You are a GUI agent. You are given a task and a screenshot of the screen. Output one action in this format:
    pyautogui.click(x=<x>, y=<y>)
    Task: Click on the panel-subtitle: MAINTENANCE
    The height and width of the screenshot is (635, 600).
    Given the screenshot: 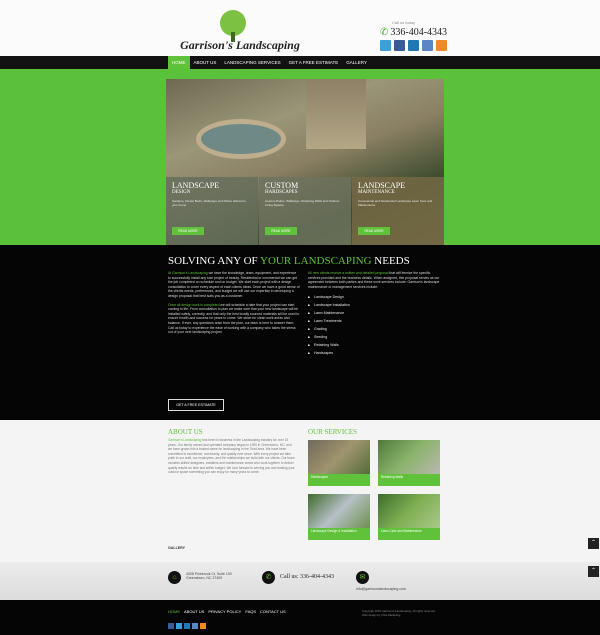 What is the action you would take?
    pyautogui.click(x=376, y=192)
    